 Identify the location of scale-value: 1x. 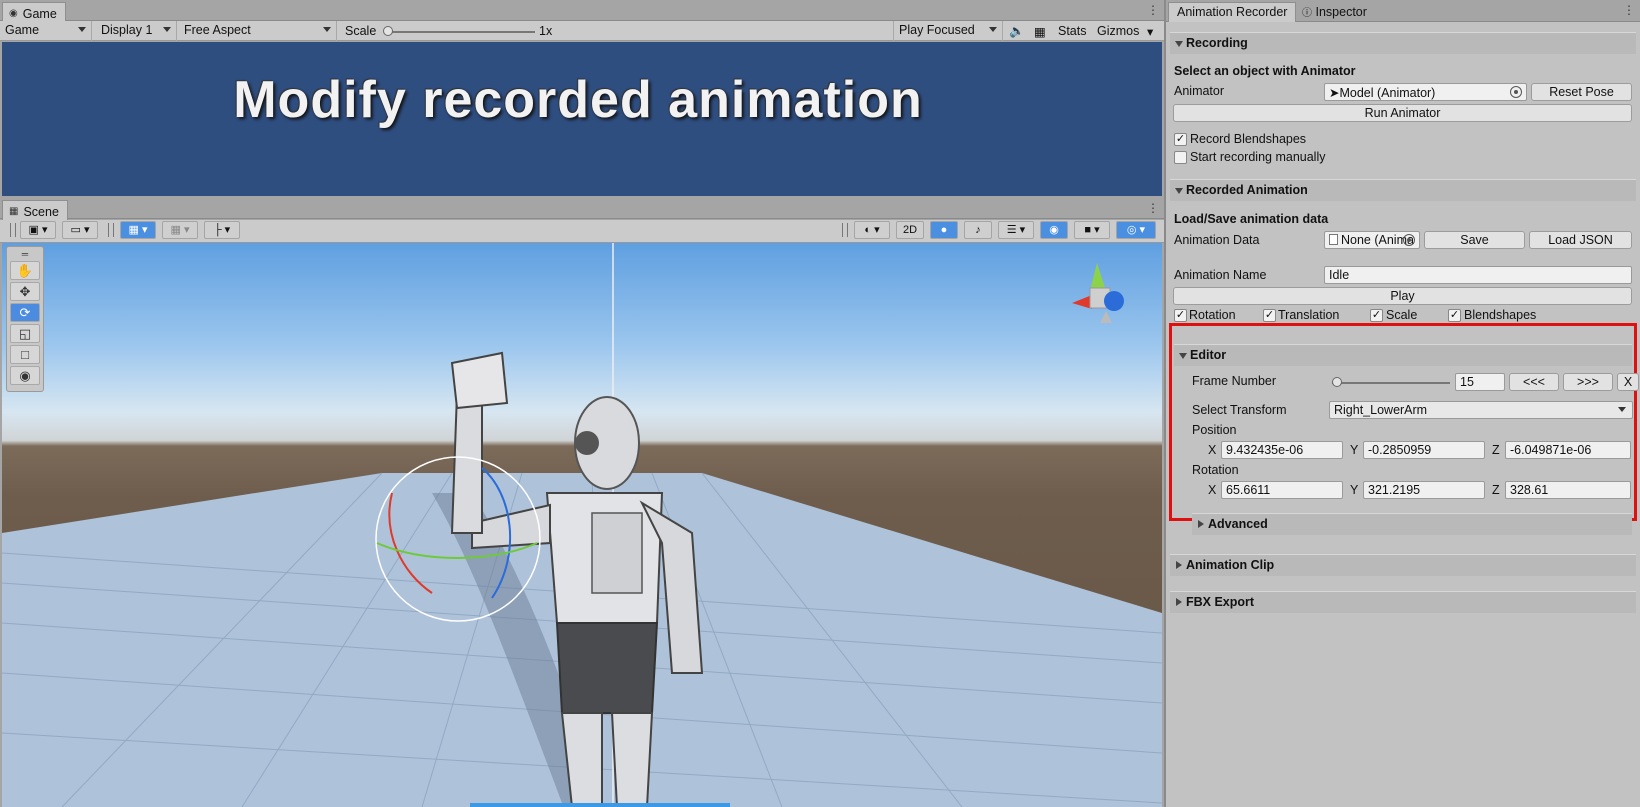
(546, 31).